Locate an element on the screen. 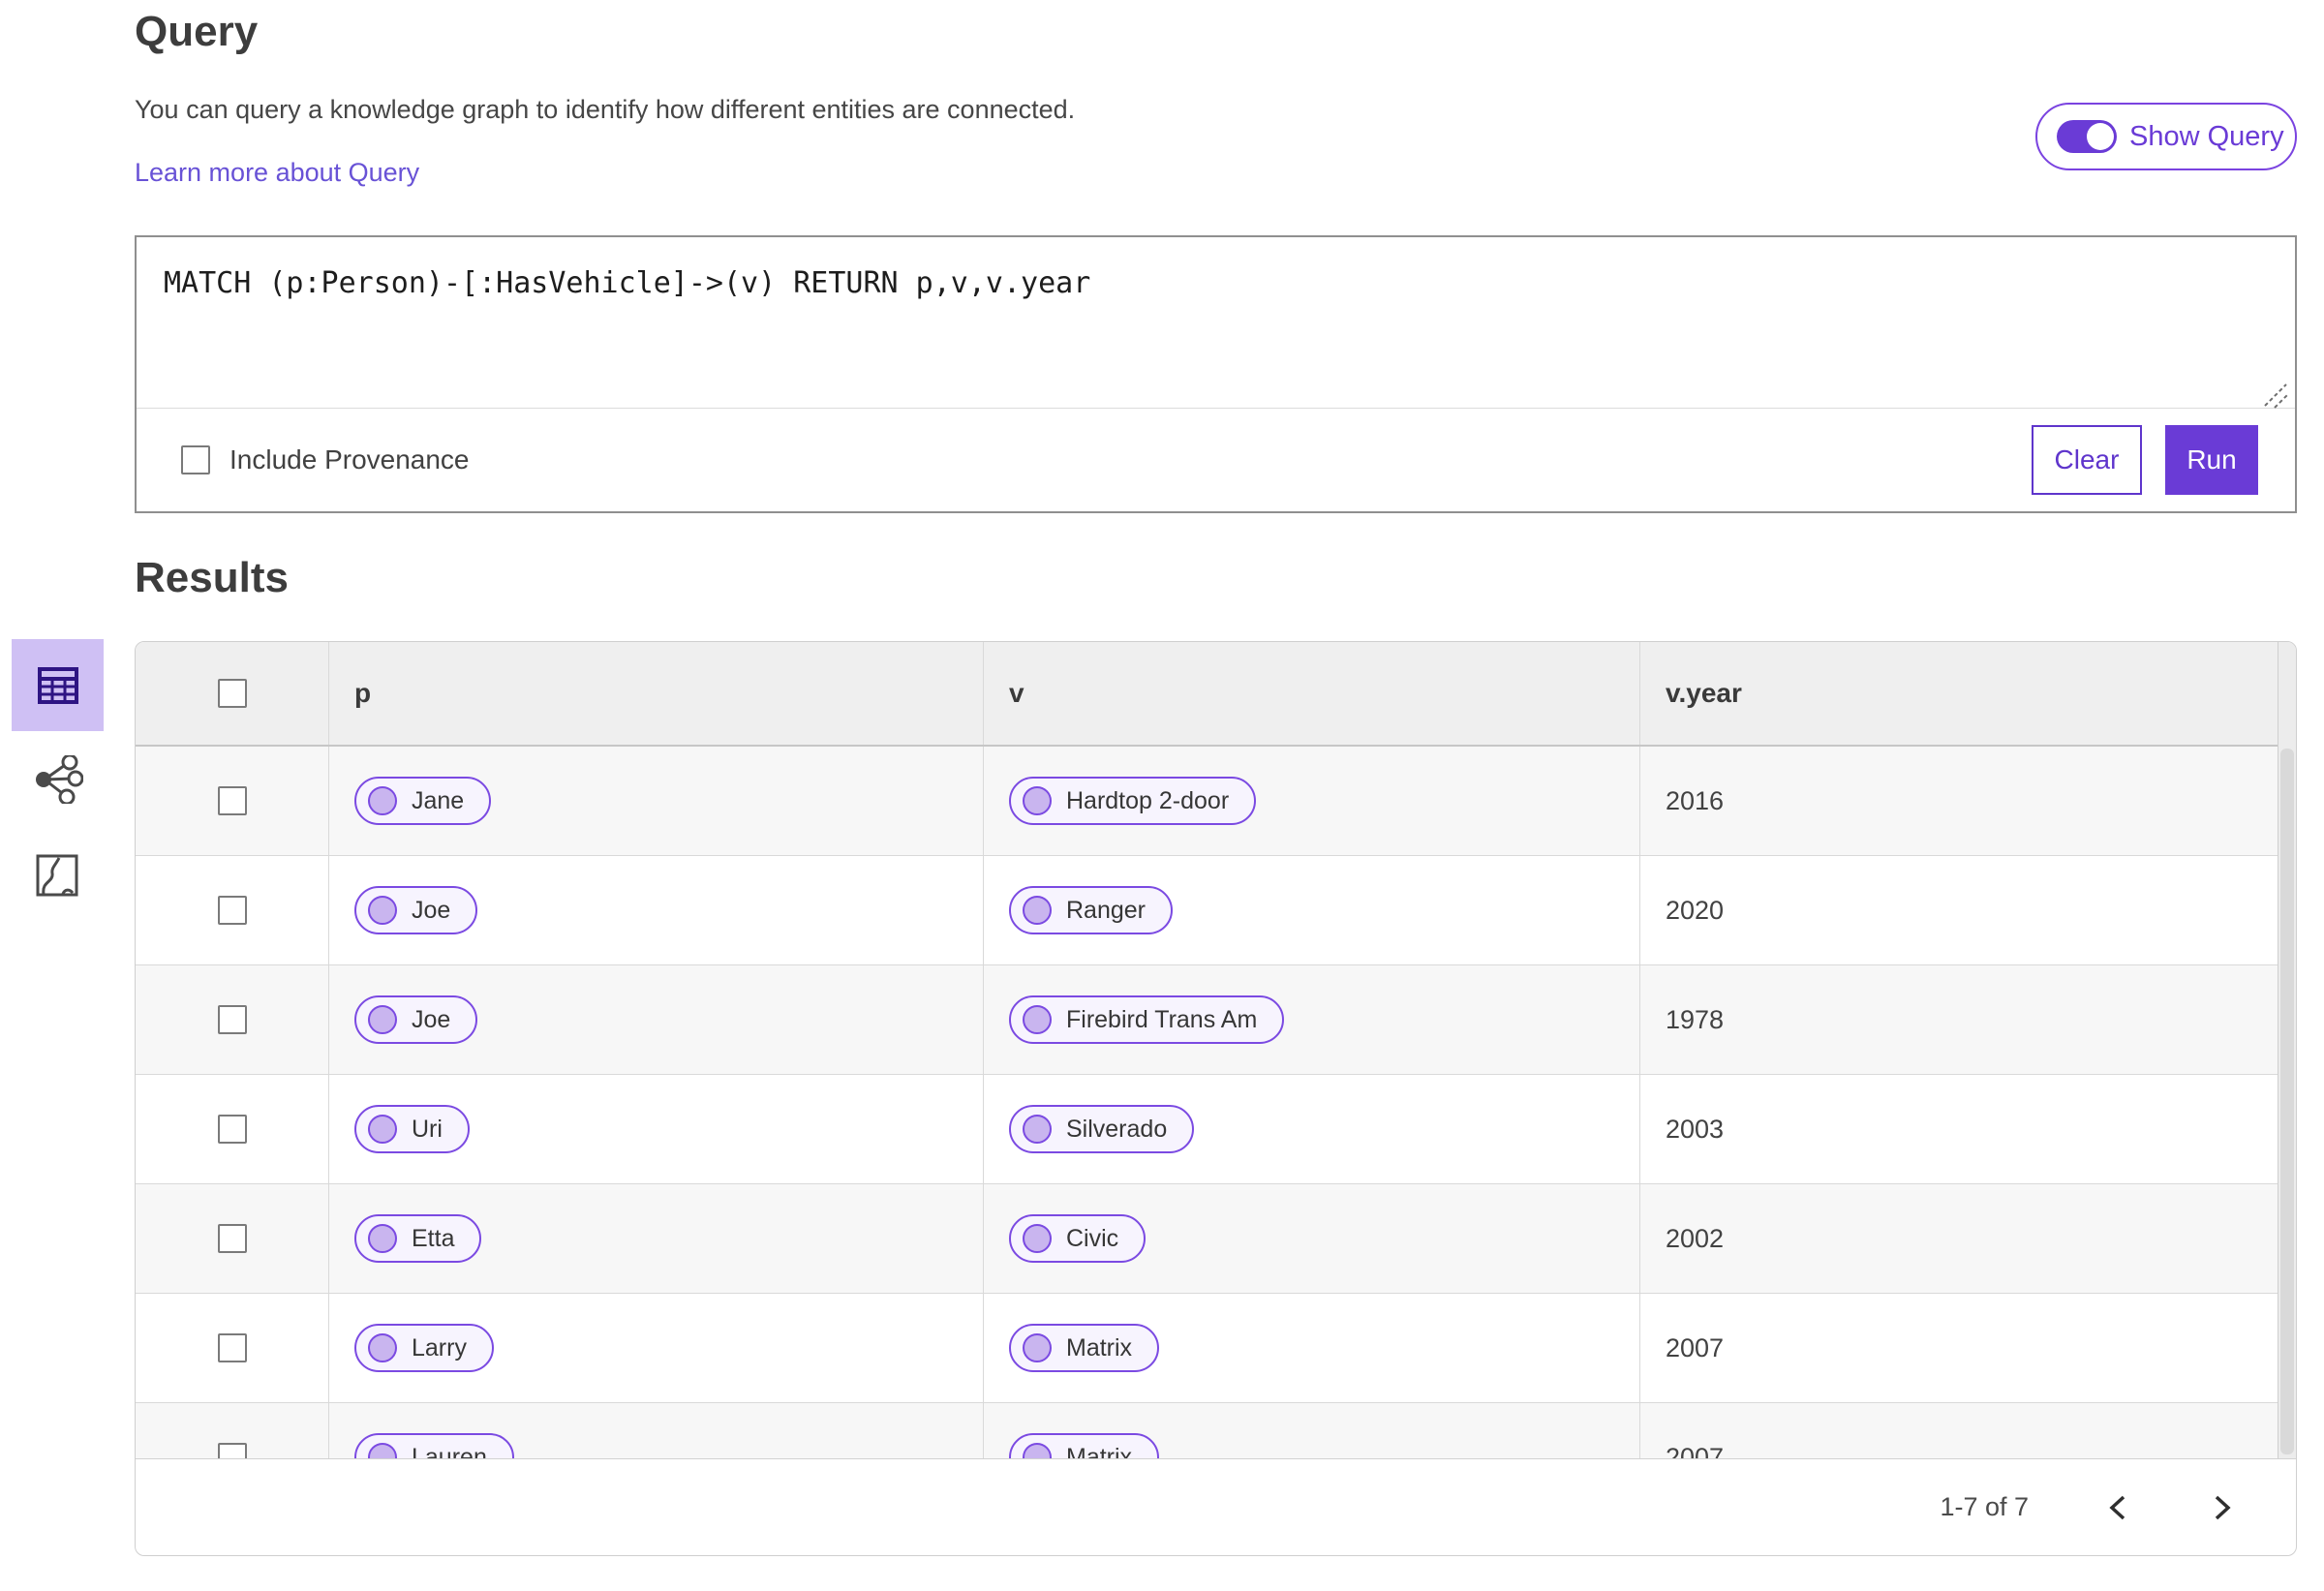 Image resolution: width=2324 pixels, height=1591 pixels. pagination-range-label: 1-7 of 7 is located at coordinates (1985, 1506).